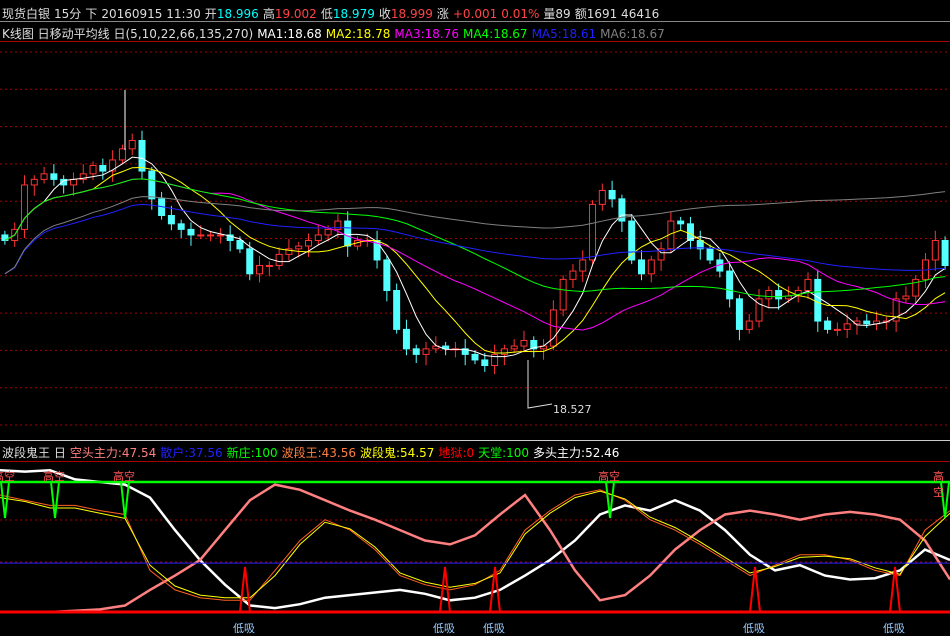 Image resolution: width=950 pixels, height=636 pixels. Describe the element at coordinates (540, 384) in the screenshot. I see `low-point-marker` at that location.